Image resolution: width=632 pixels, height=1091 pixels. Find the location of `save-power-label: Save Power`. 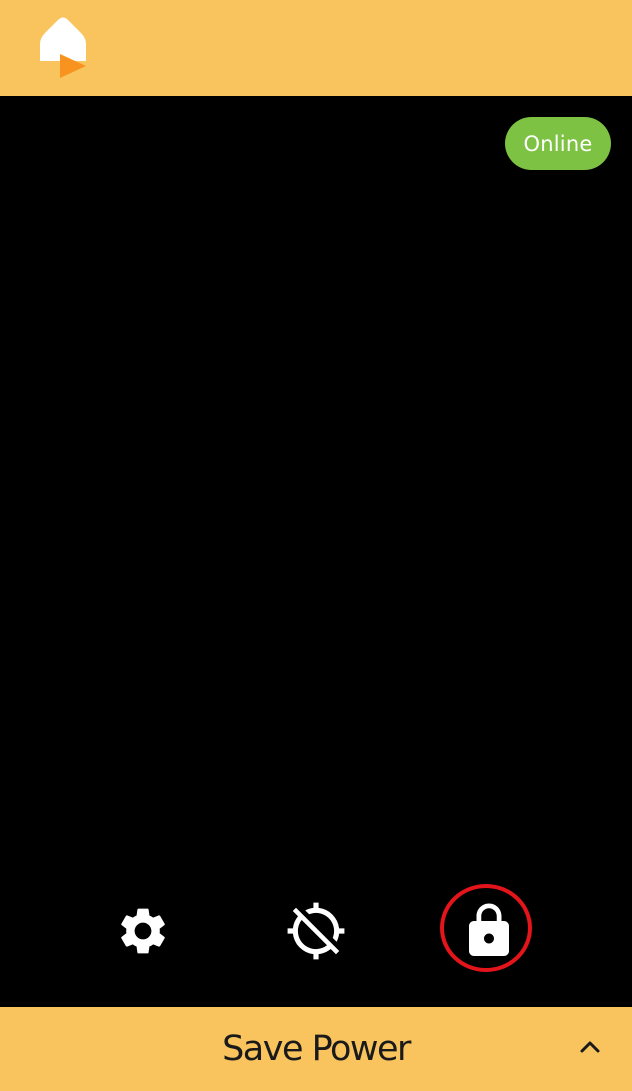

save-power-label: Save Power is located at coordinates (316, 1049).